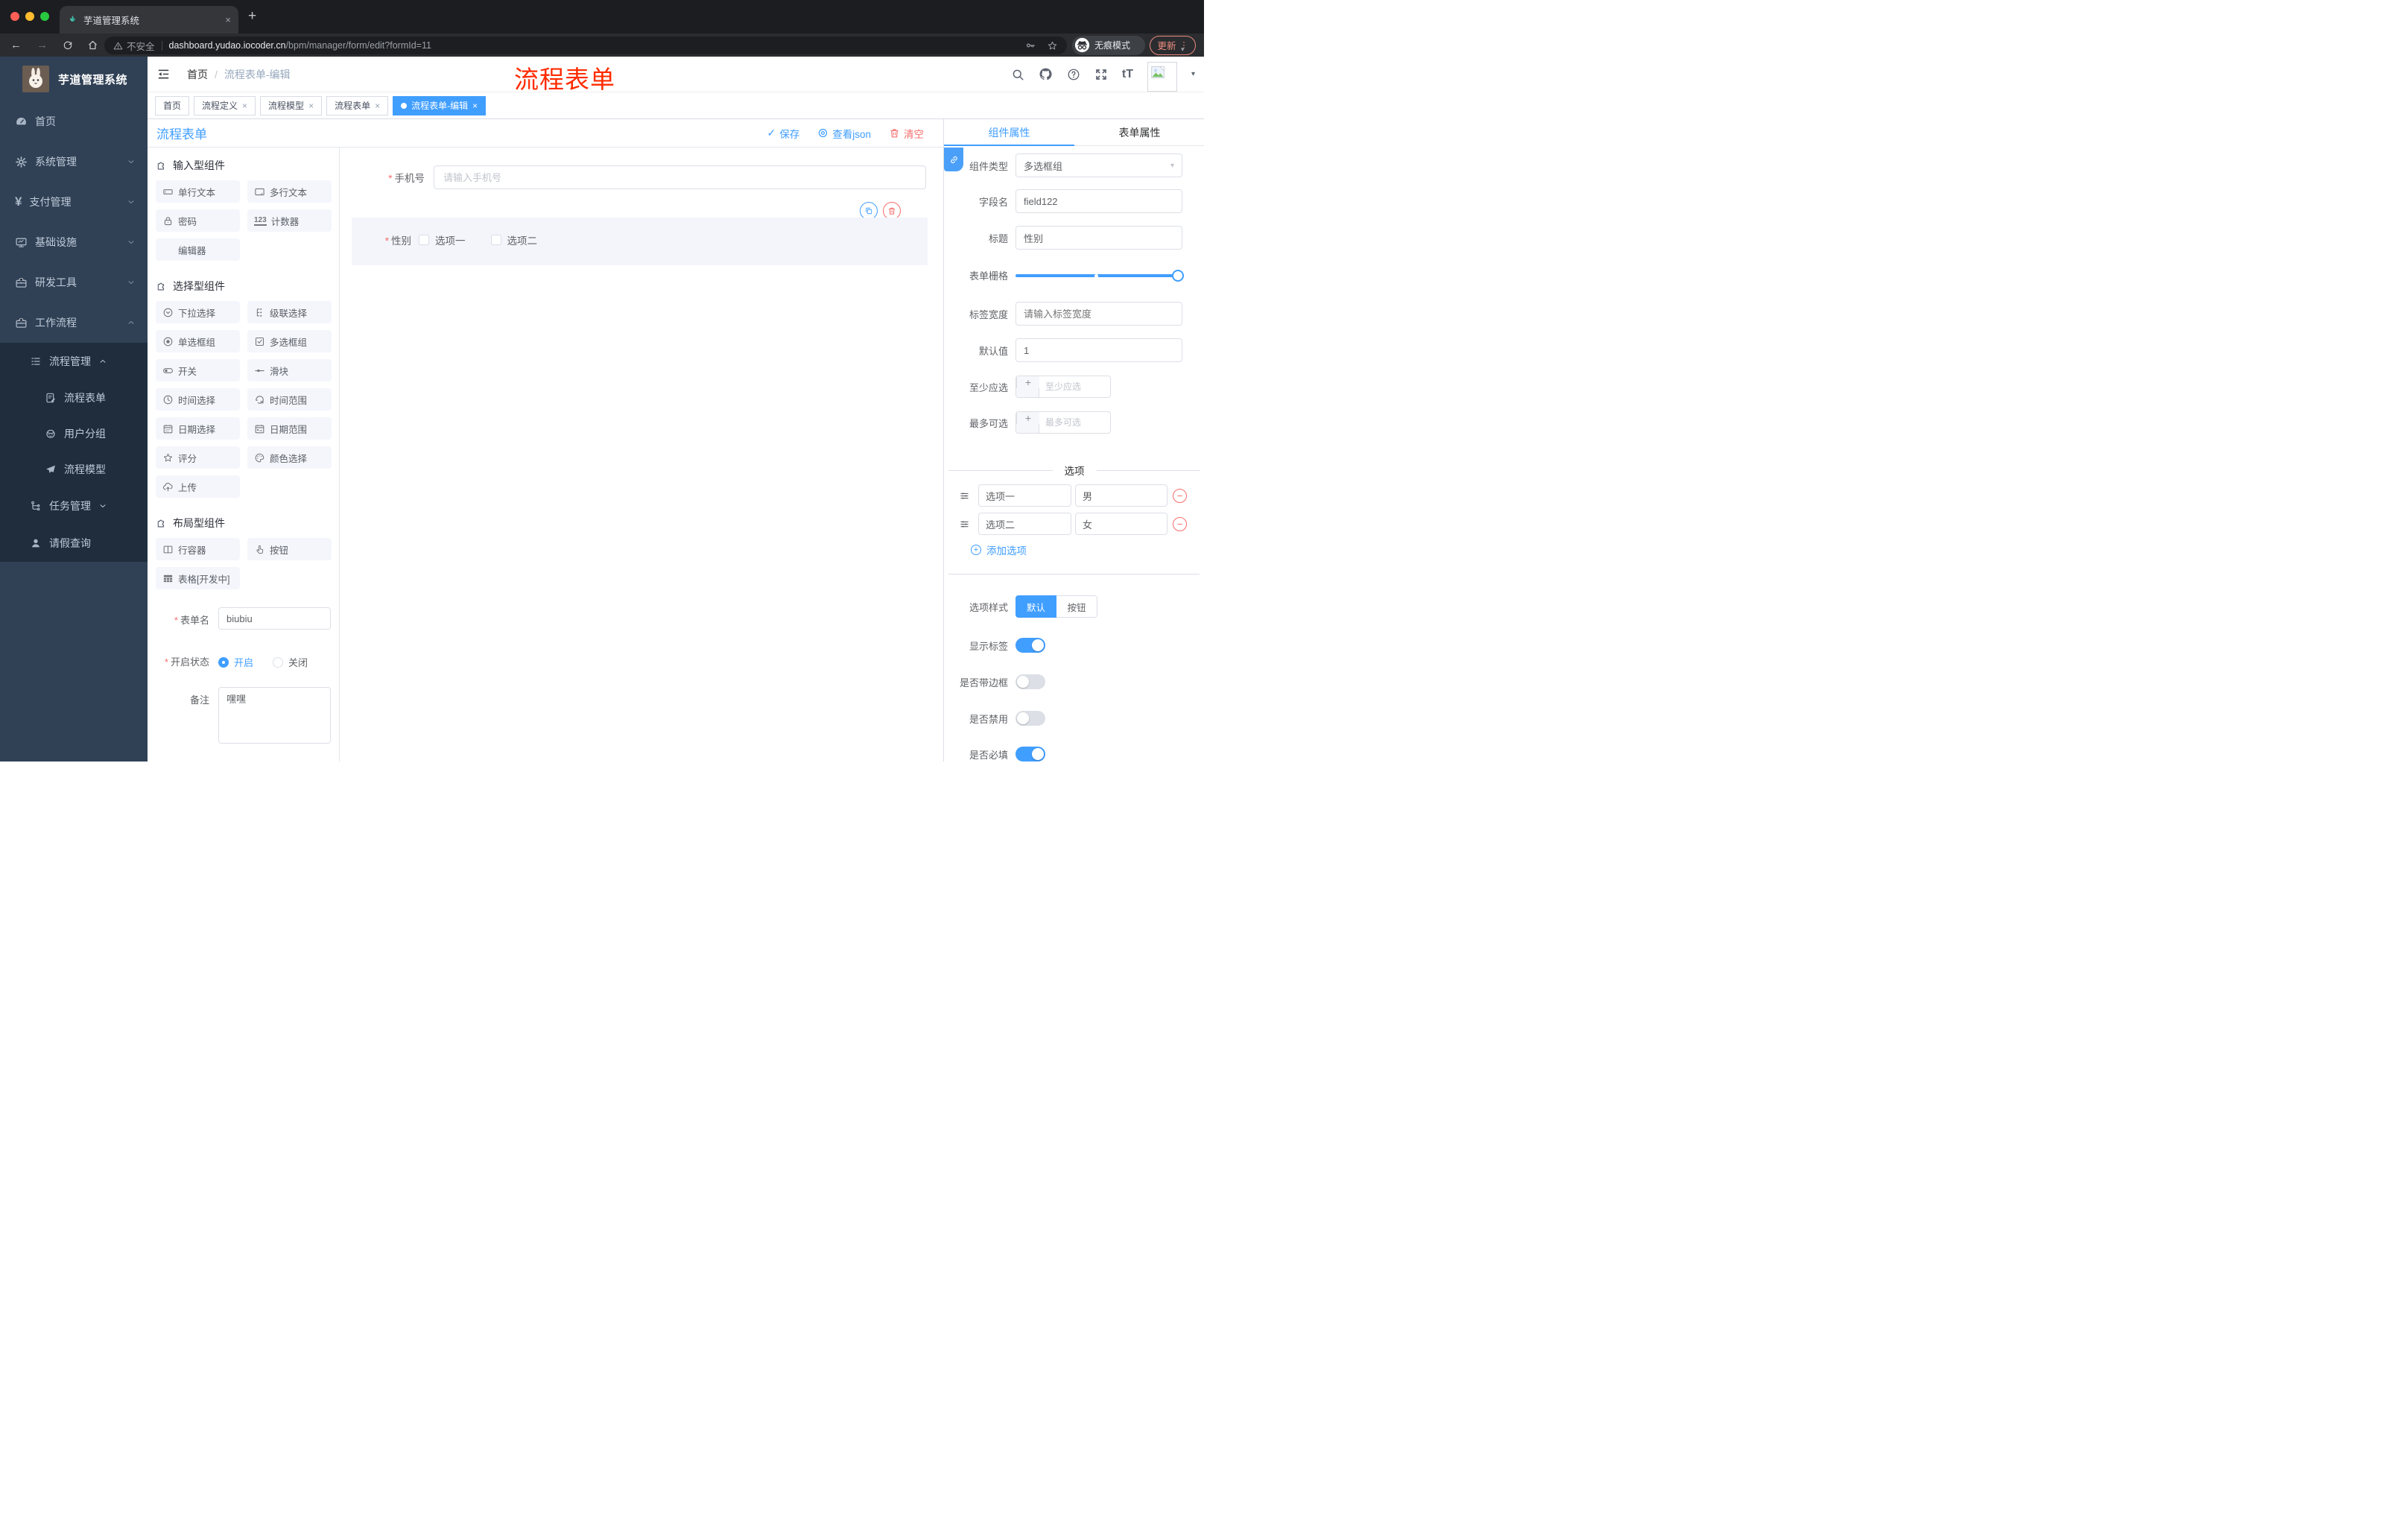 This screenshot has height=1523, width=2408. Describe the element at coordinates (16, 45) in the screenshot. I see `browser-back-icon: ←` at that location.